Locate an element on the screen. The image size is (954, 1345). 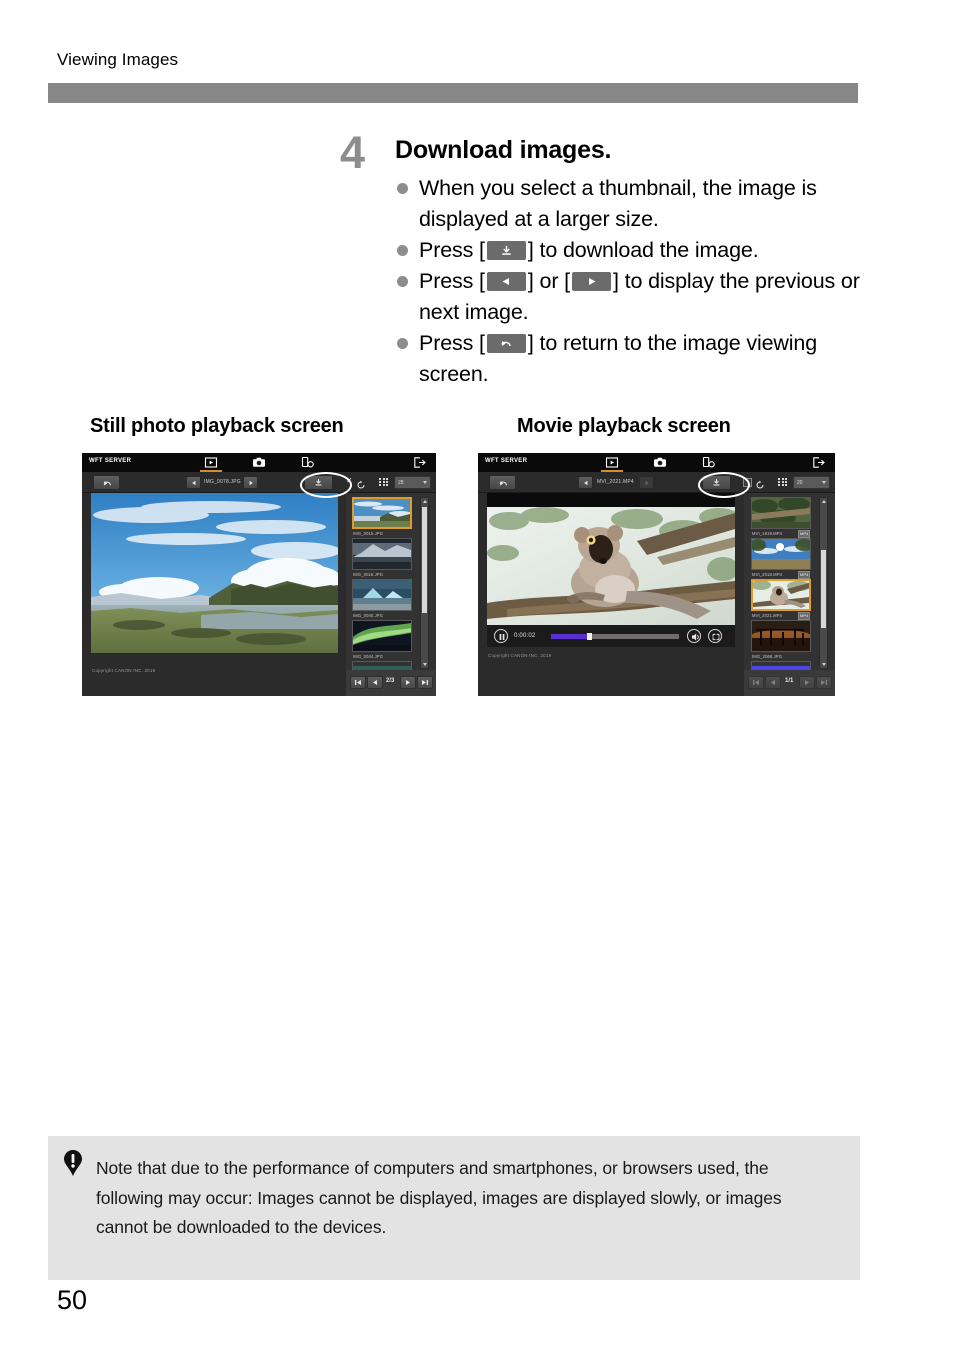
refresh-checkbox-still: ✓ is located at coordinates (349, 481).